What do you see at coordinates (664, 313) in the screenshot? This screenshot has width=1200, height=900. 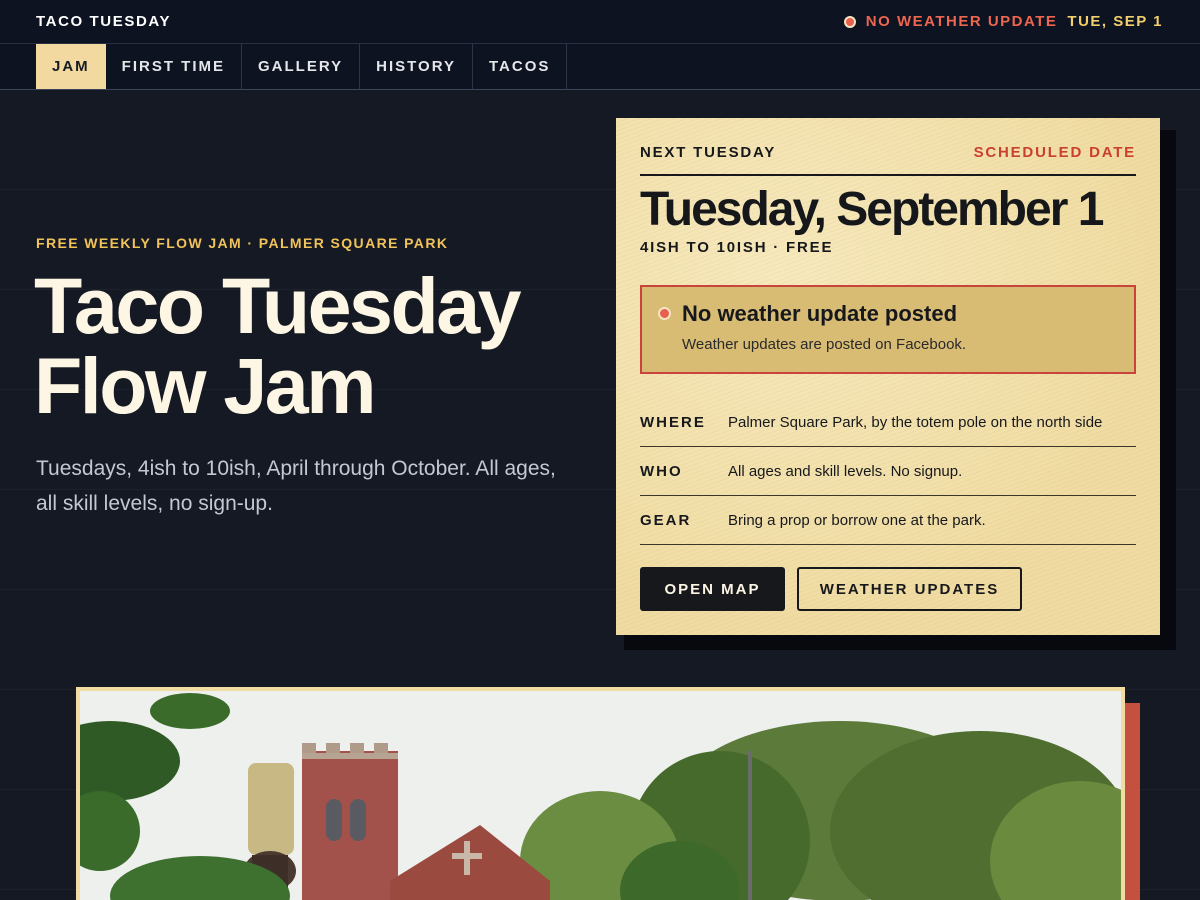 I see `alert-dot-icon` at bounding box center [664, 313].